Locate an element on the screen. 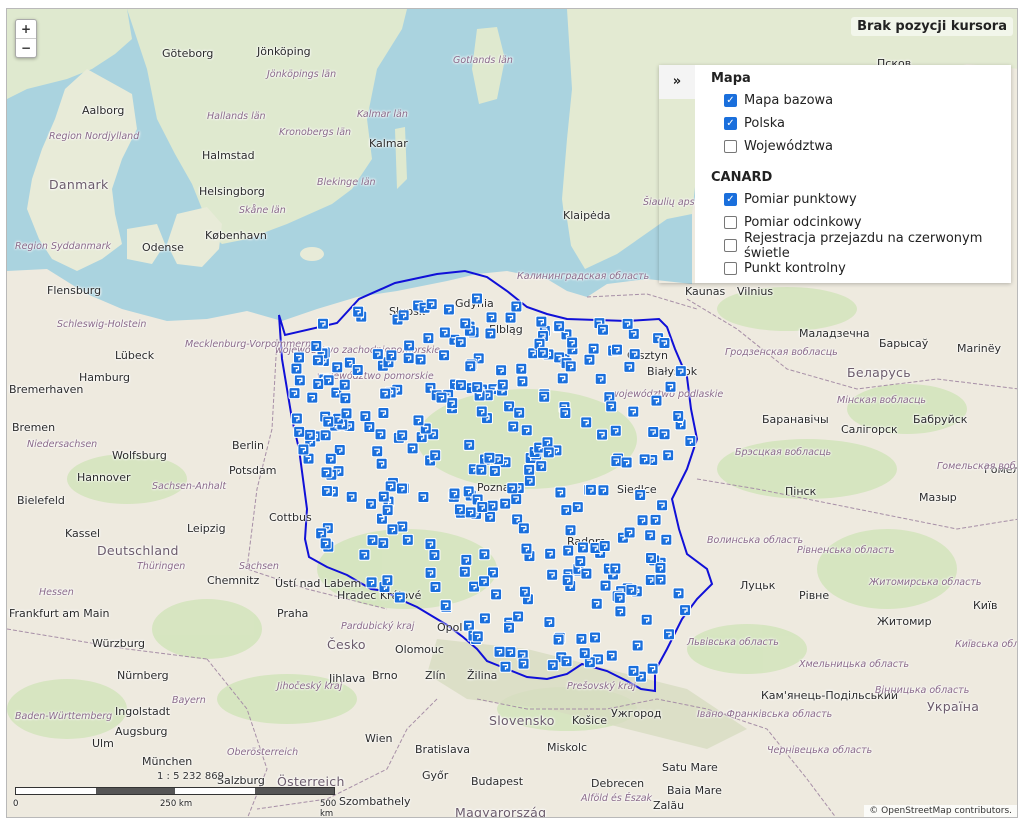  checkbox-mapa-bazowa: ✓ is located at coordinates (730, 100).